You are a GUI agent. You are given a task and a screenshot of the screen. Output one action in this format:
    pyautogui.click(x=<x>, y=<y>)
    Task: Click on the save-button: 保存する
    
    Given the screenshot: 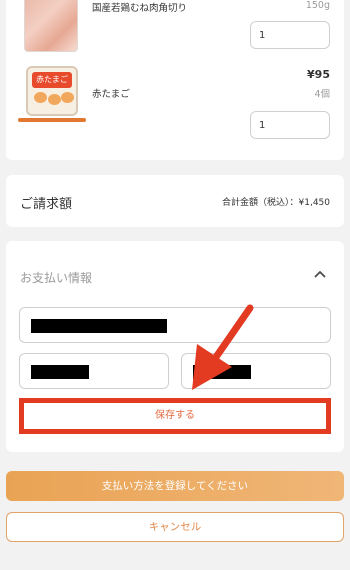 What is the action you would take?
    pyautogui.click(x=175, y=416)
    